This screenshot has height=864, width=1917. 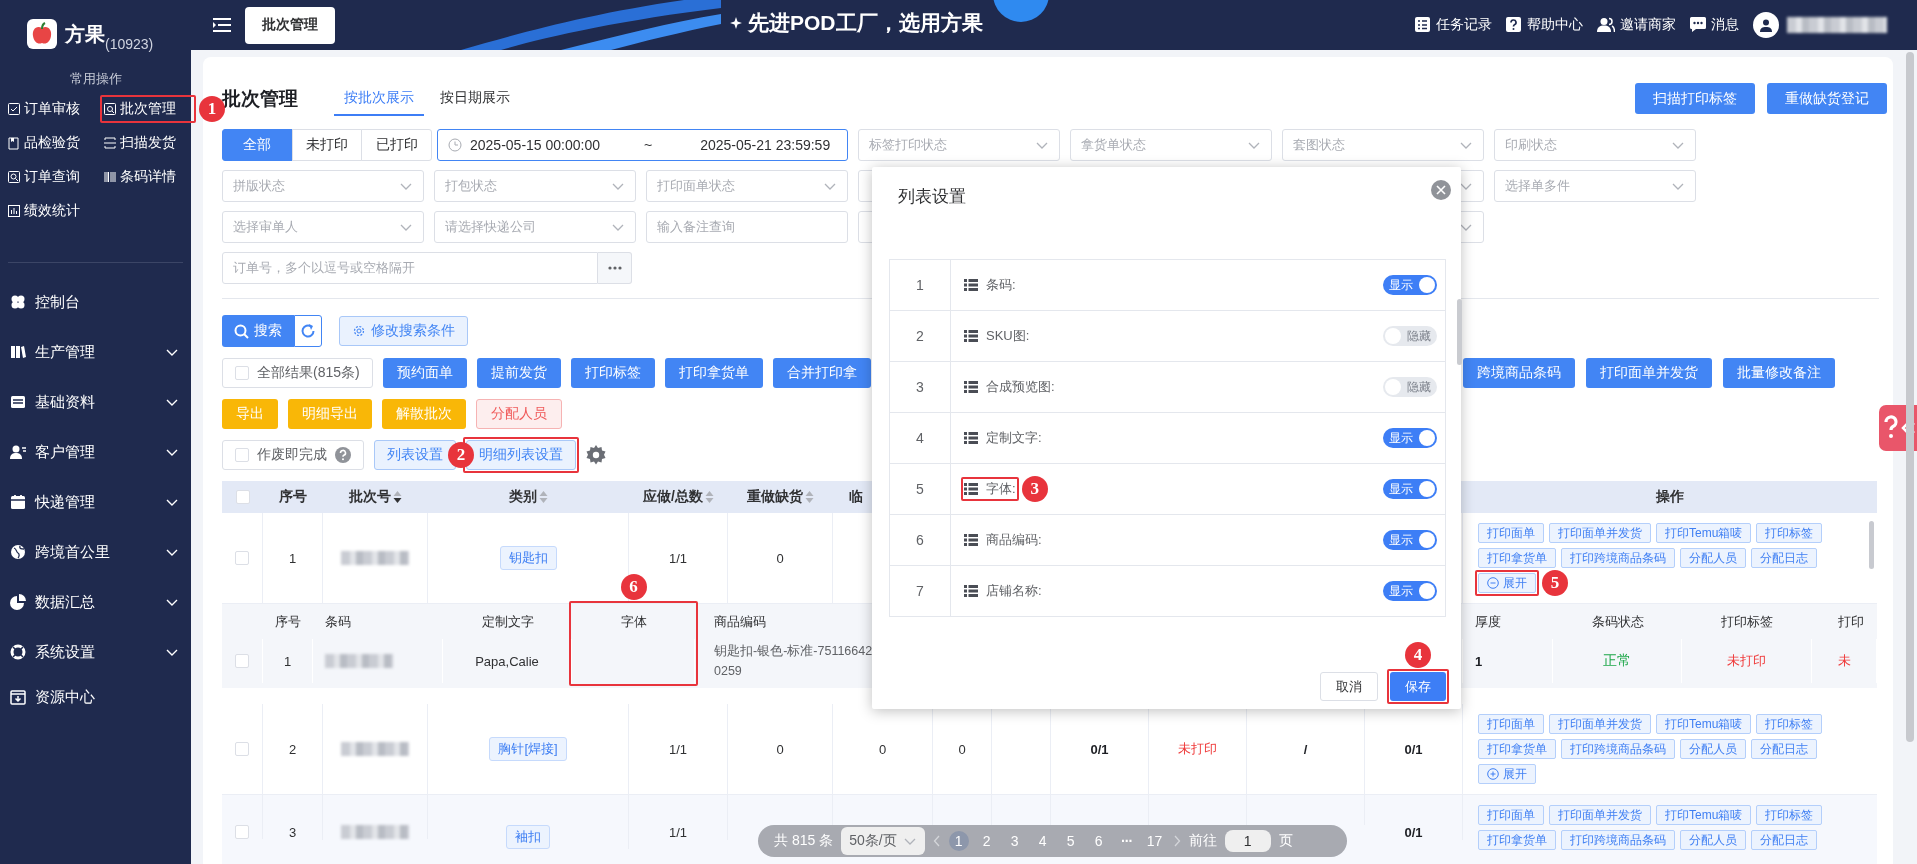 I want to click on filter-segment: 全部, so click(x=257, y=145).